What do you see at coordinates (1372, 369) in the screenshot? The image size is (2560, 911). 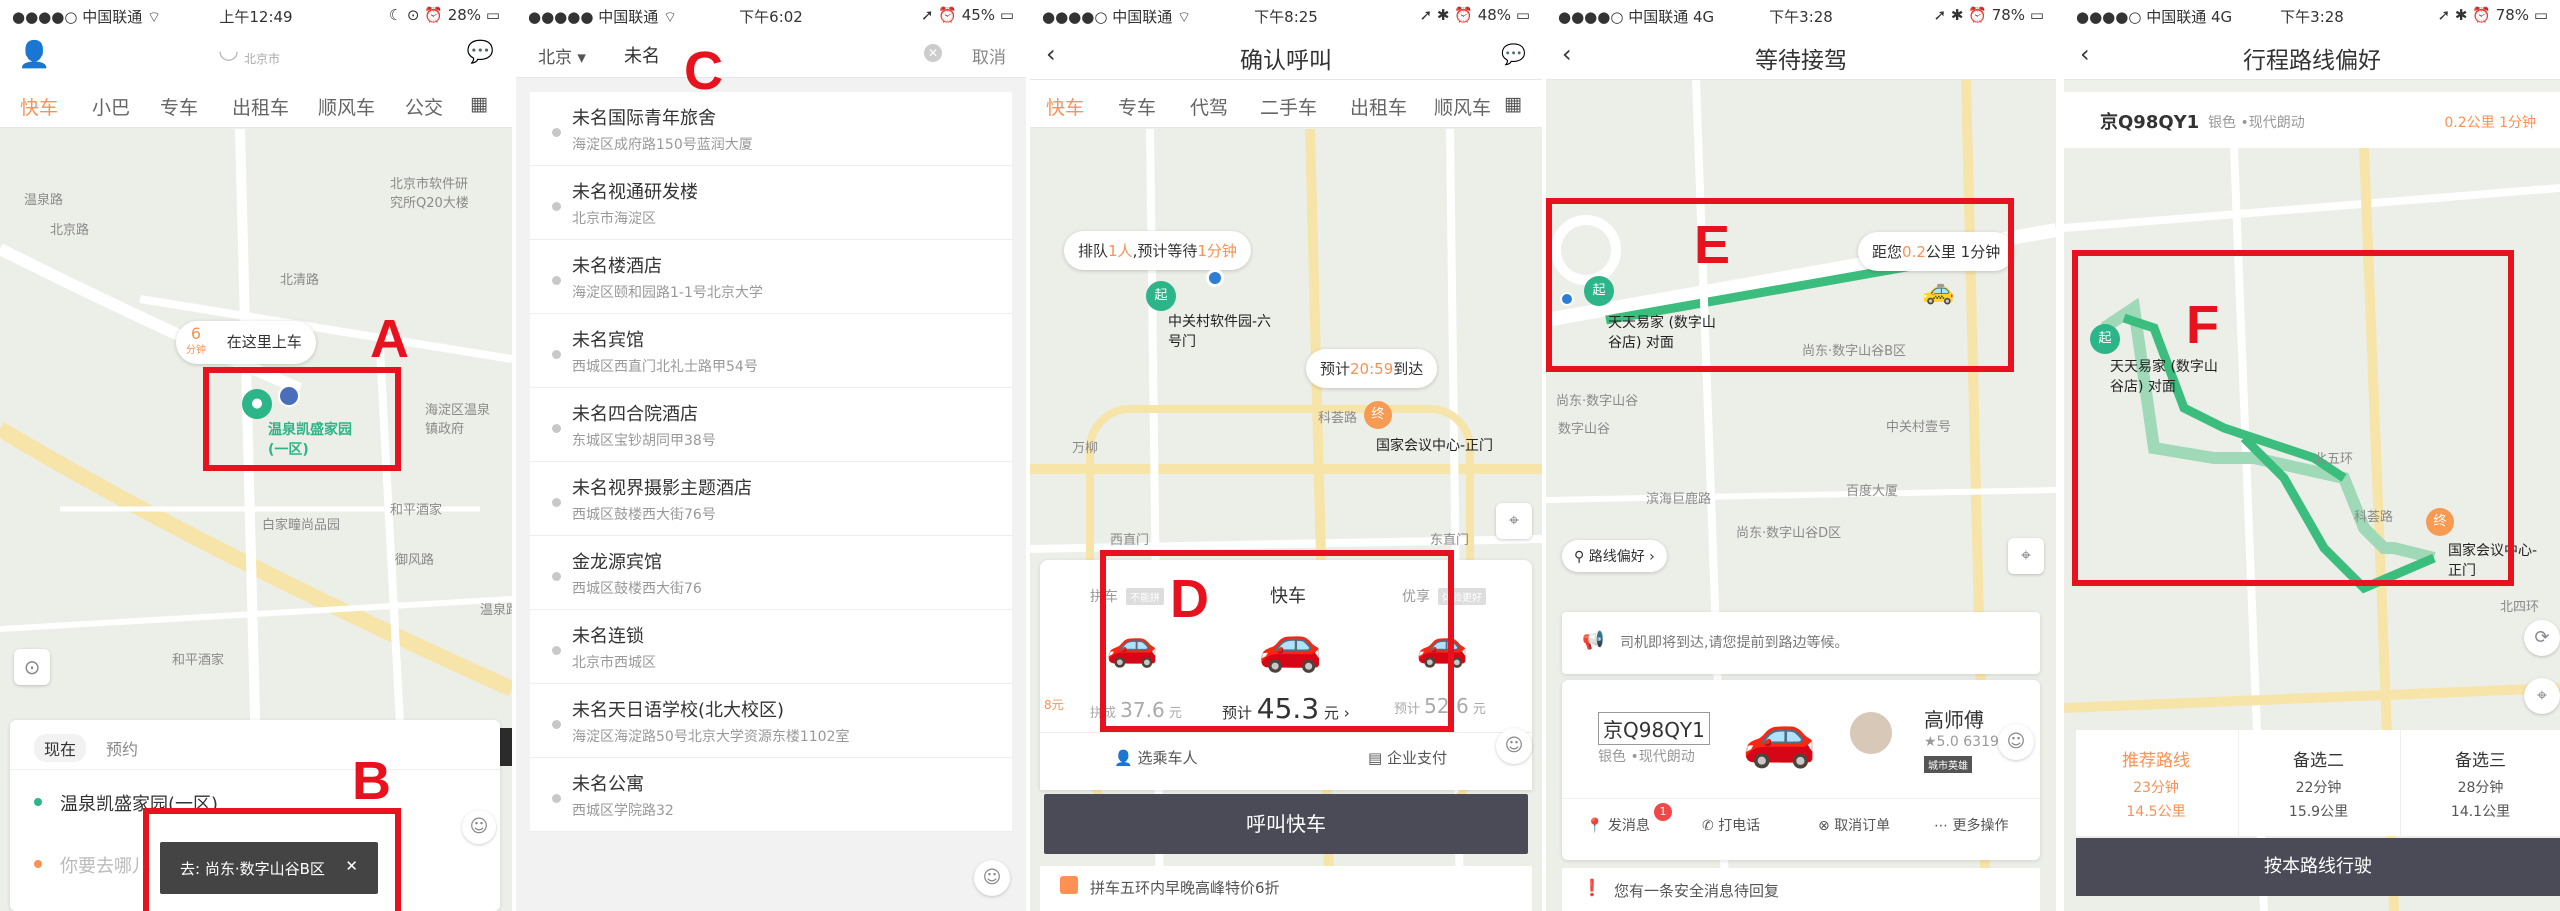 I see `eta-time: 20:59` at bounding box center [1372, 369].